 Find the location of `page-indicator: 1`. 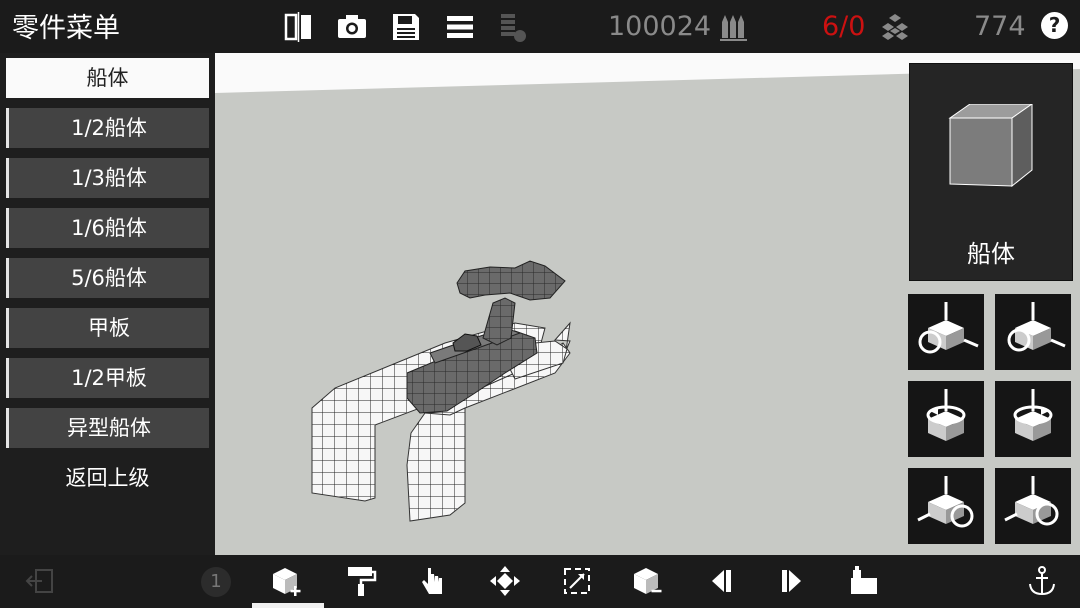

page-indicator: 1 is located at coordinates (216, 582).